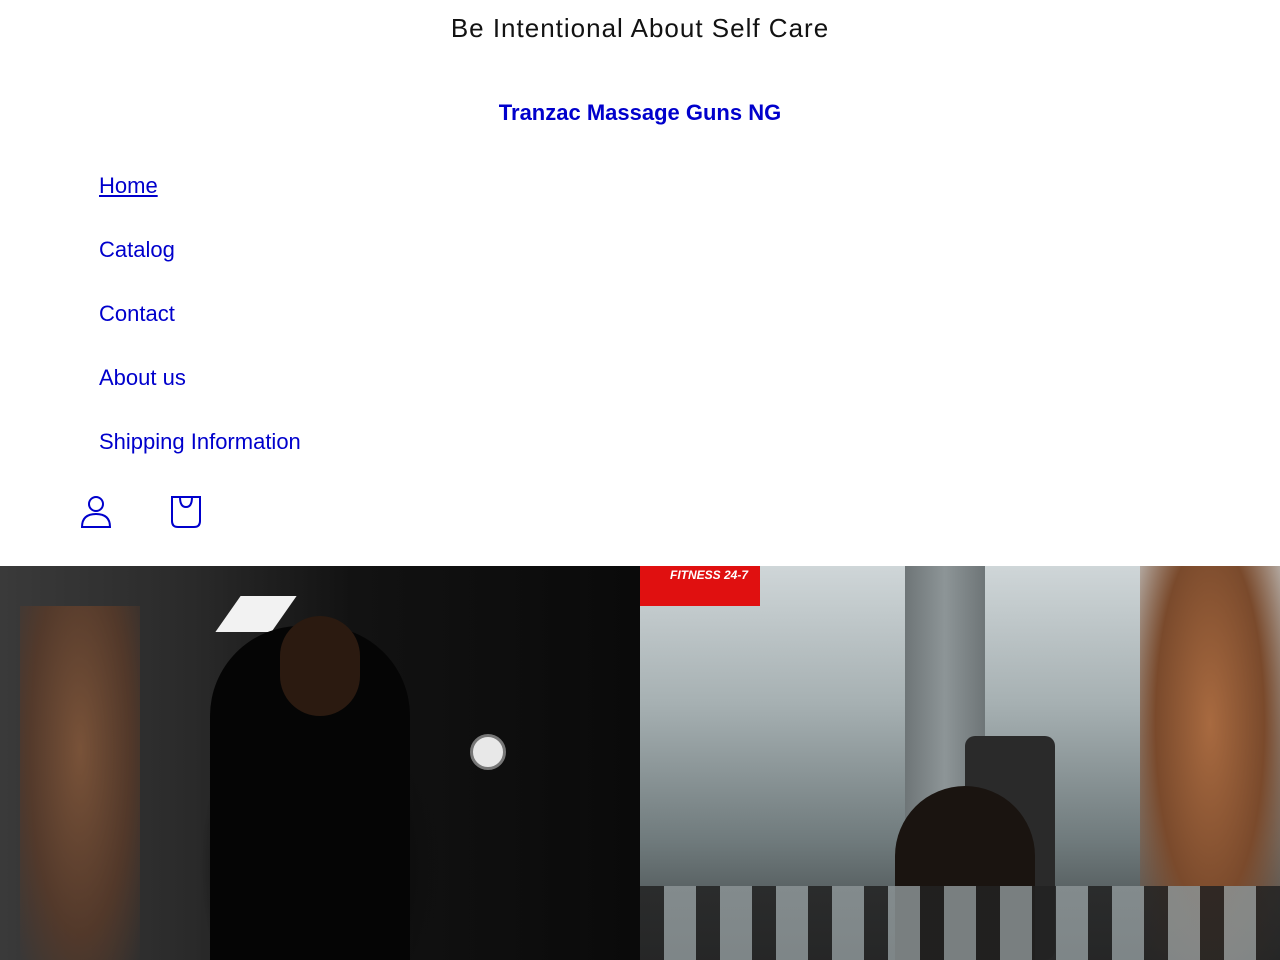 Image resolution: width=1280 pixels, height=960 pixels. I want to click on account-icon, so click(96, 512).